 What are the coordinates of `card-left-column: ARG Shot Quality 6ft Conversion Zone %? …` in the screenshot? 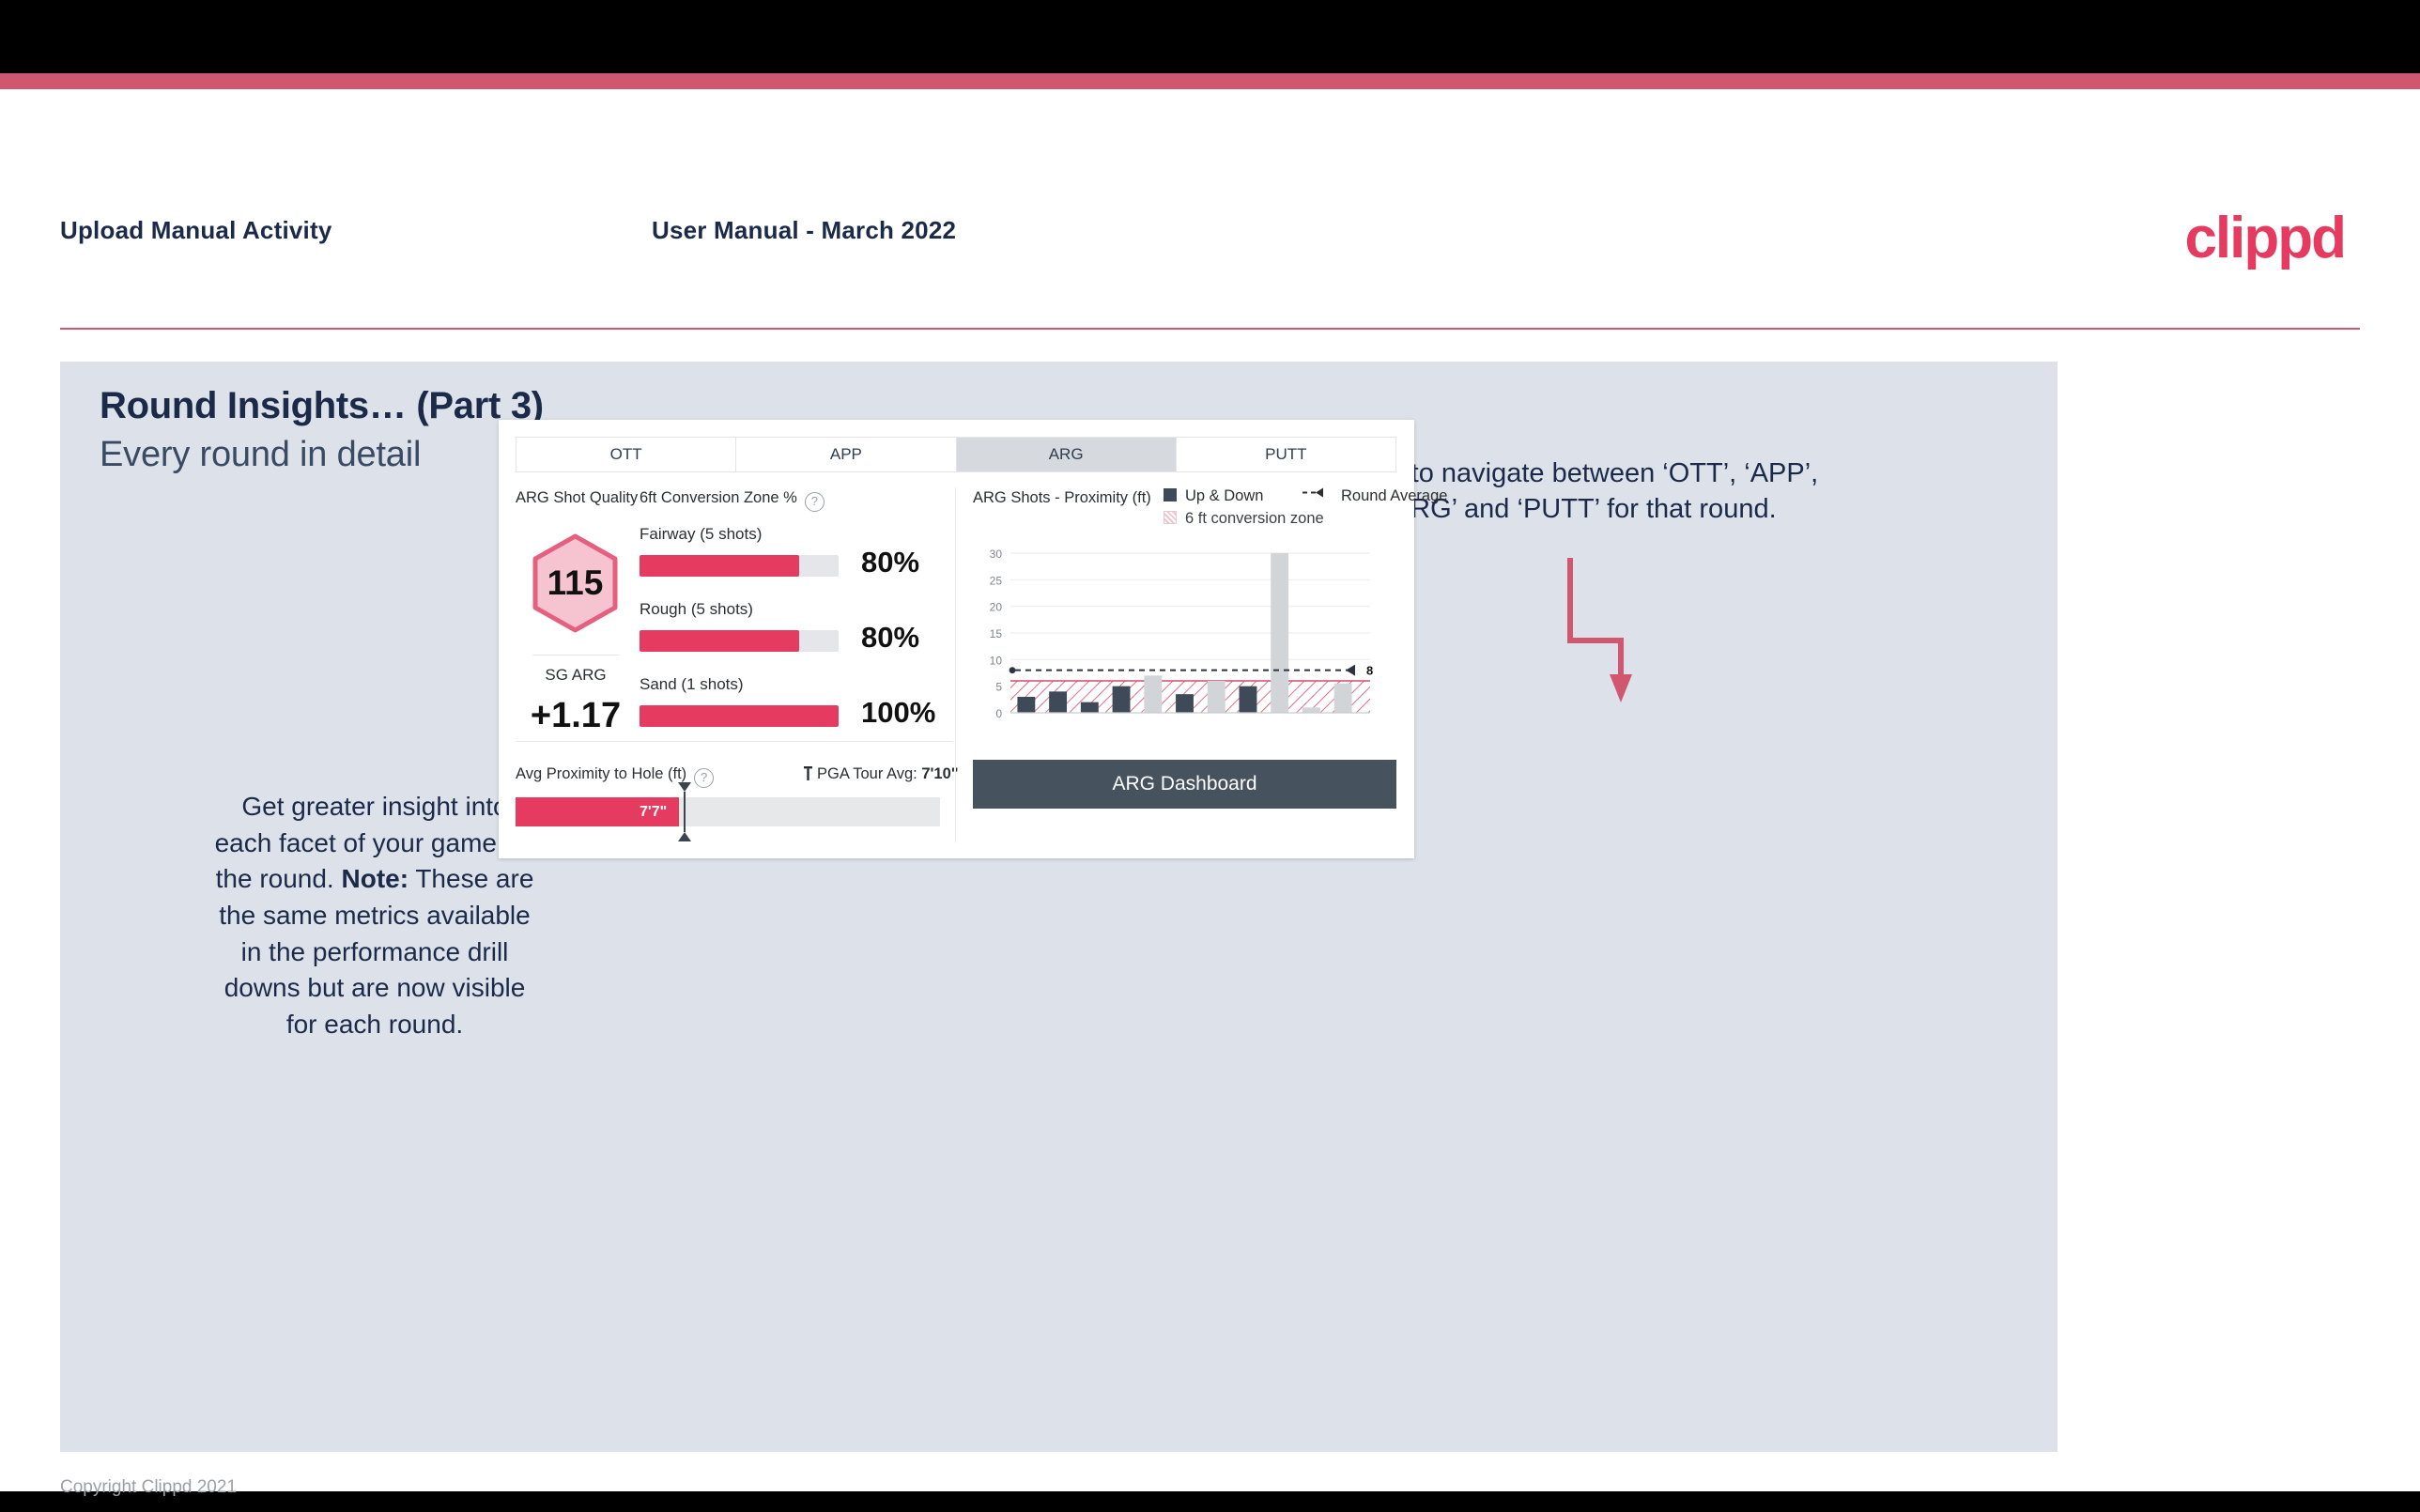 It's located at (737, 664).